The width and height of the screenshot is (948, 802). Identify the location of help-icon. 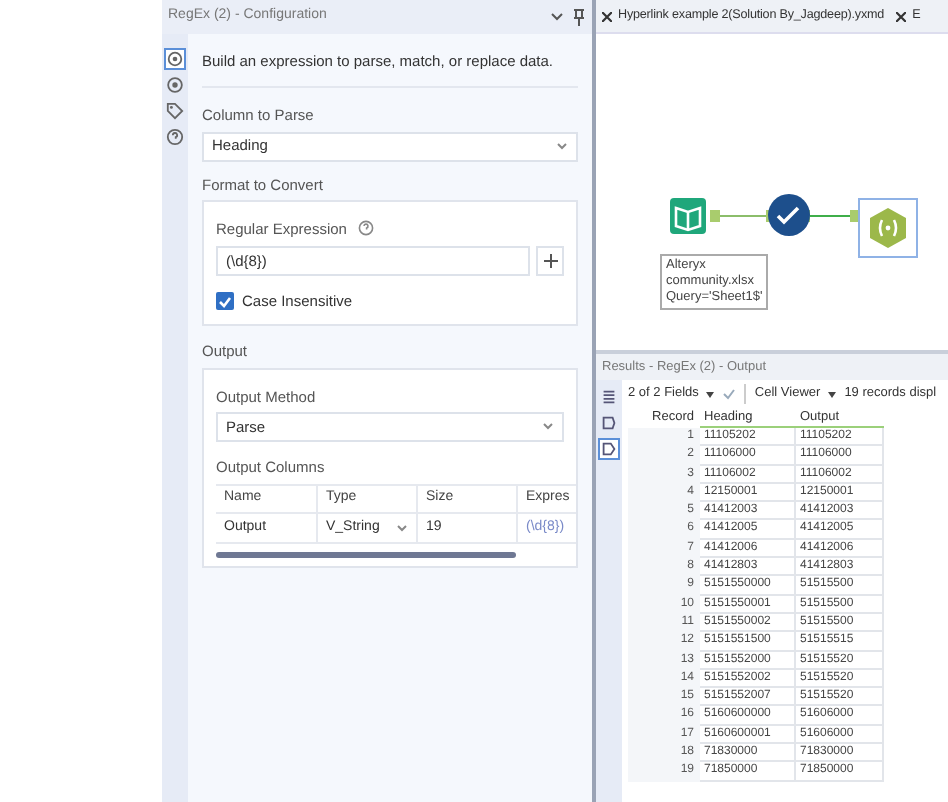
(366, 228).